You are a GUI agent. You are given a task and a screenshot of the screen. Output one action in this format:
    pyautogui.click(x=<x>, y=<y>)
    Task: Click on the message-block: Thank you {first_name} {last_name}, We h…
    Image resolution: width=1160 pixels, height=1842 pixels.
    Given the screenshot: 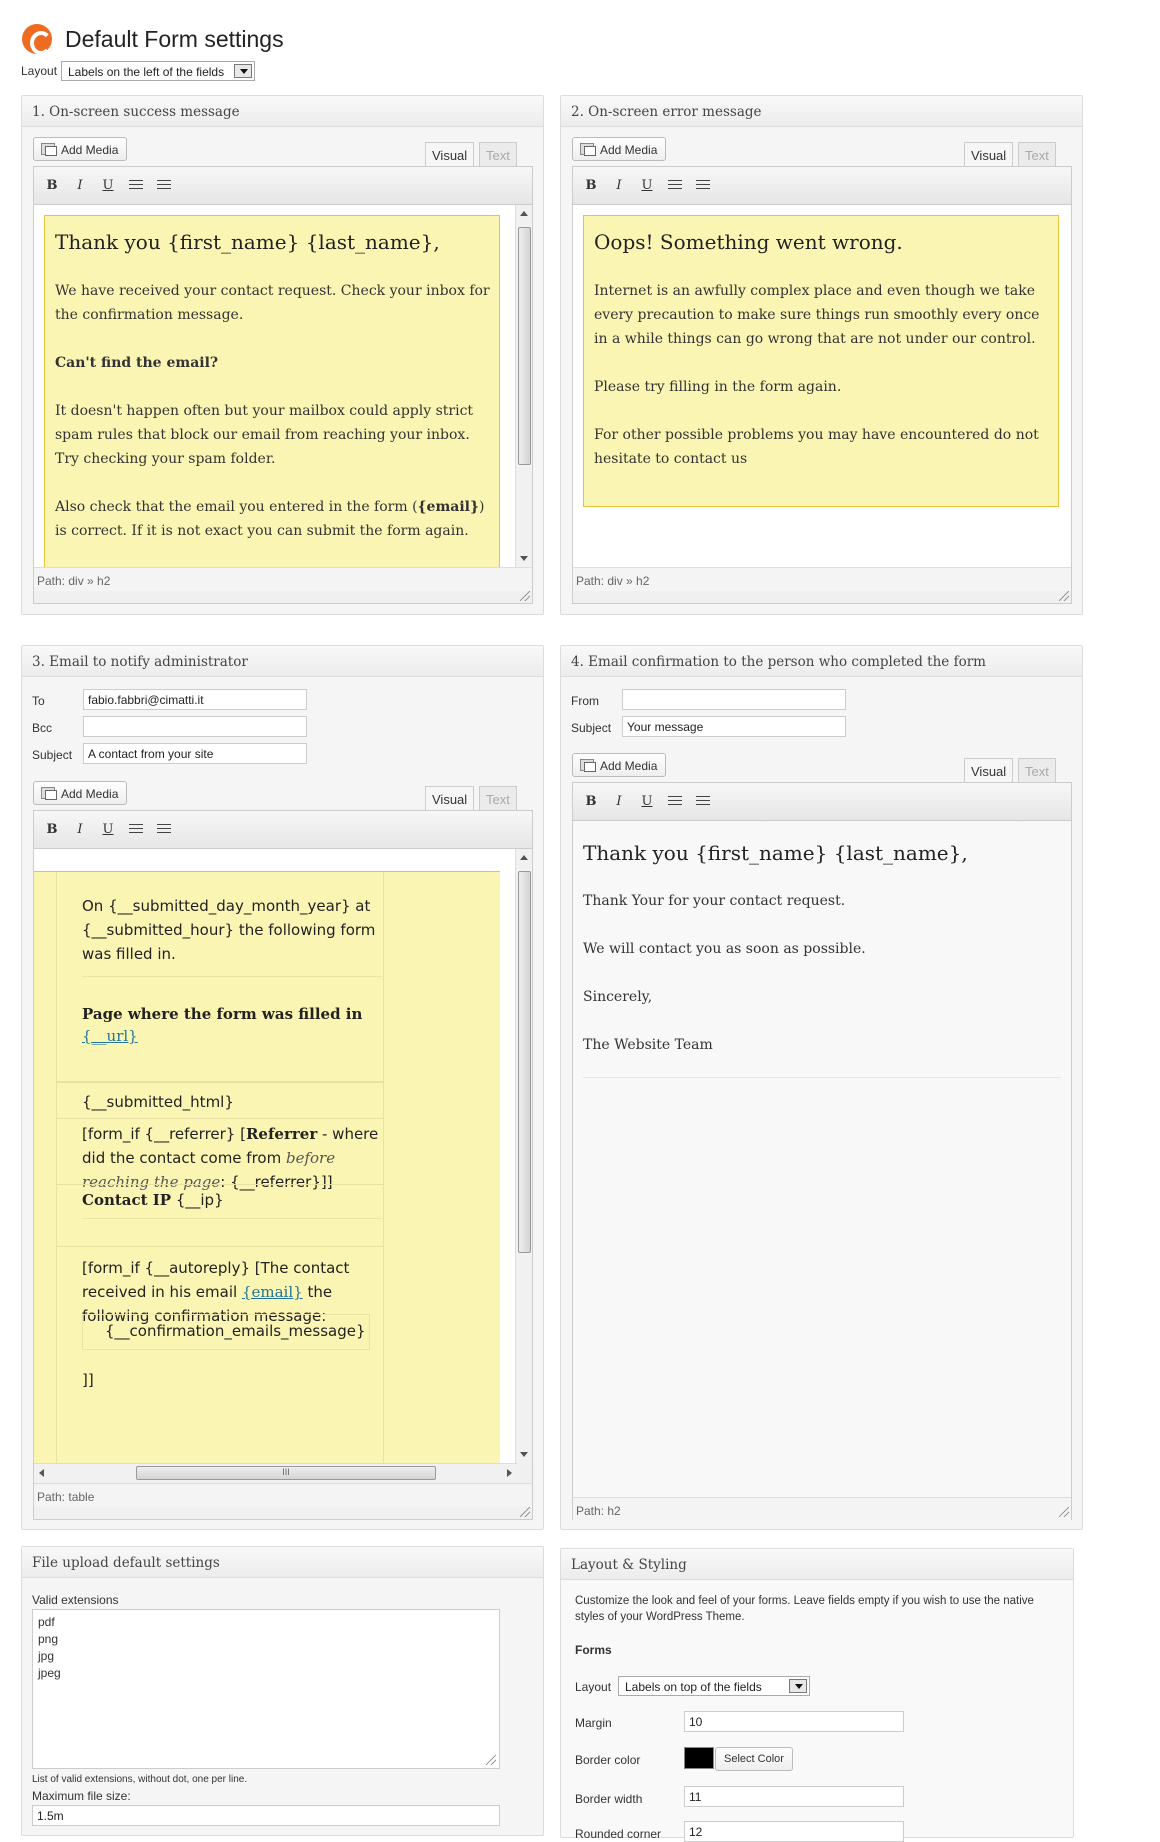 What is the action you would take?
    pyautogui.click(x=272, y=391)
    